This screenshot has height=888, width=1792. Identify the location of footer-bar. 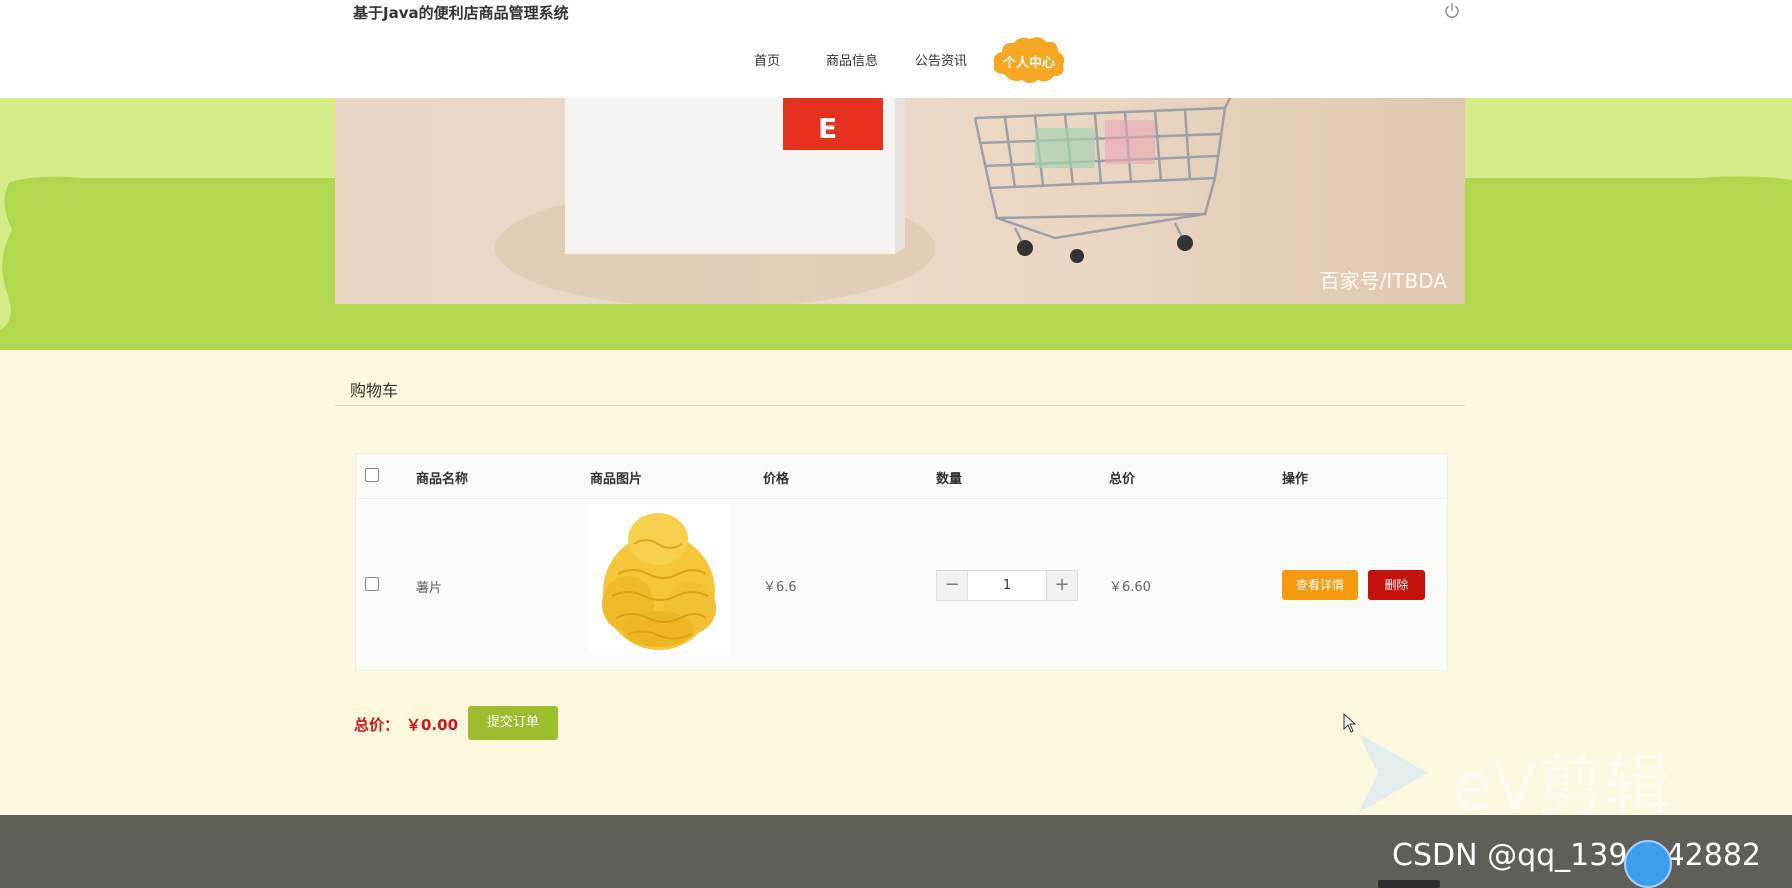
(1409, 884).